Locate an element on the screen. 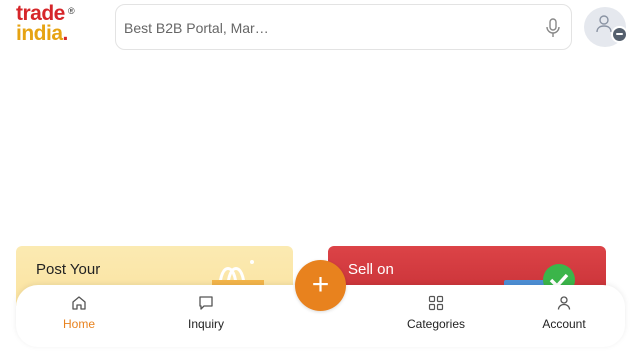  add-button: + is located at coordinates (320, 285).